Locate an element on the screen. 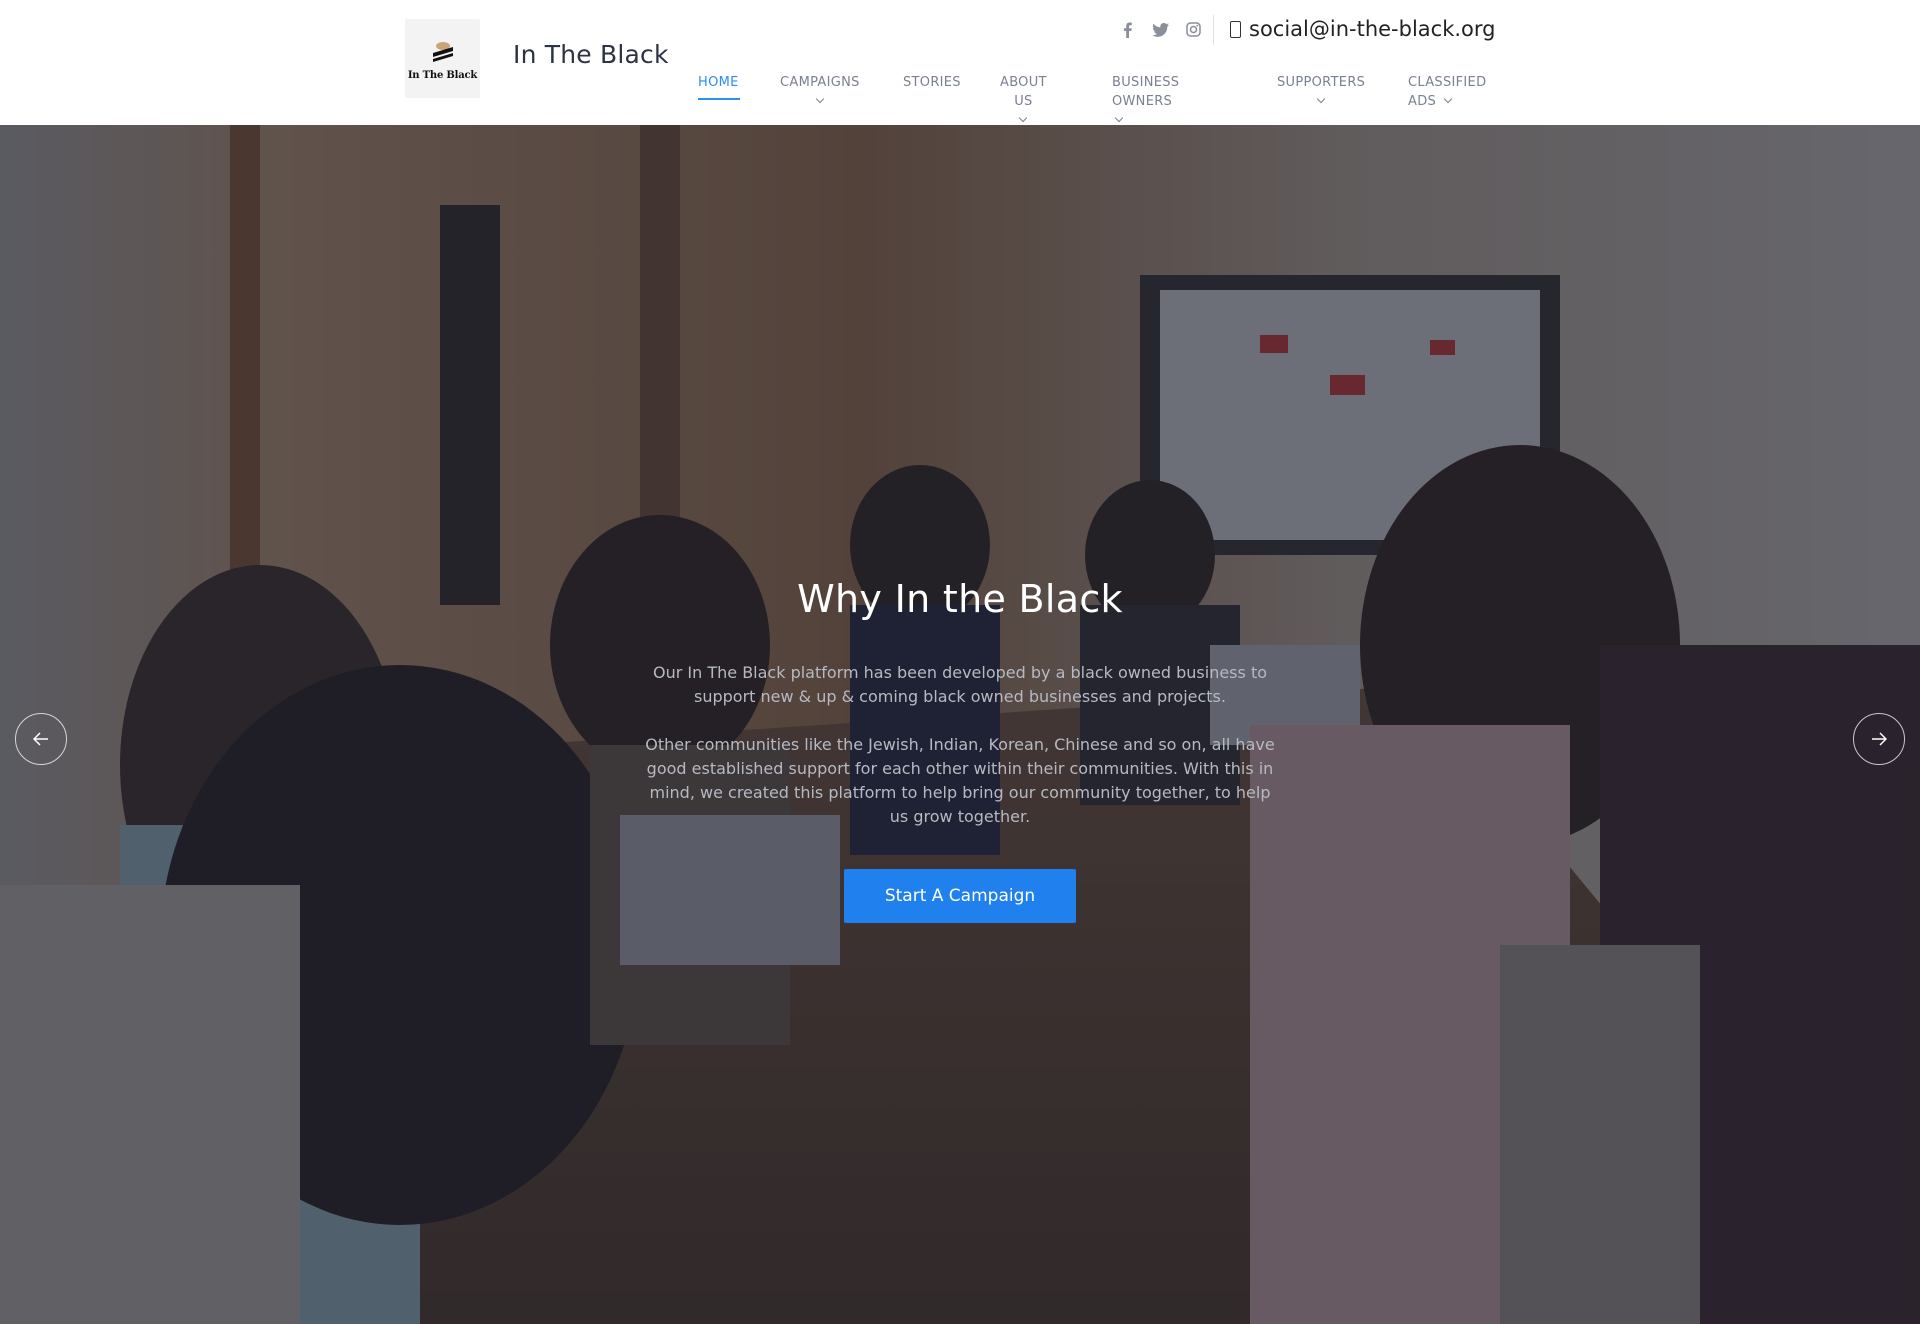 The image size is (1920, 1324). active-indicator is located at coordinates (719, 99).